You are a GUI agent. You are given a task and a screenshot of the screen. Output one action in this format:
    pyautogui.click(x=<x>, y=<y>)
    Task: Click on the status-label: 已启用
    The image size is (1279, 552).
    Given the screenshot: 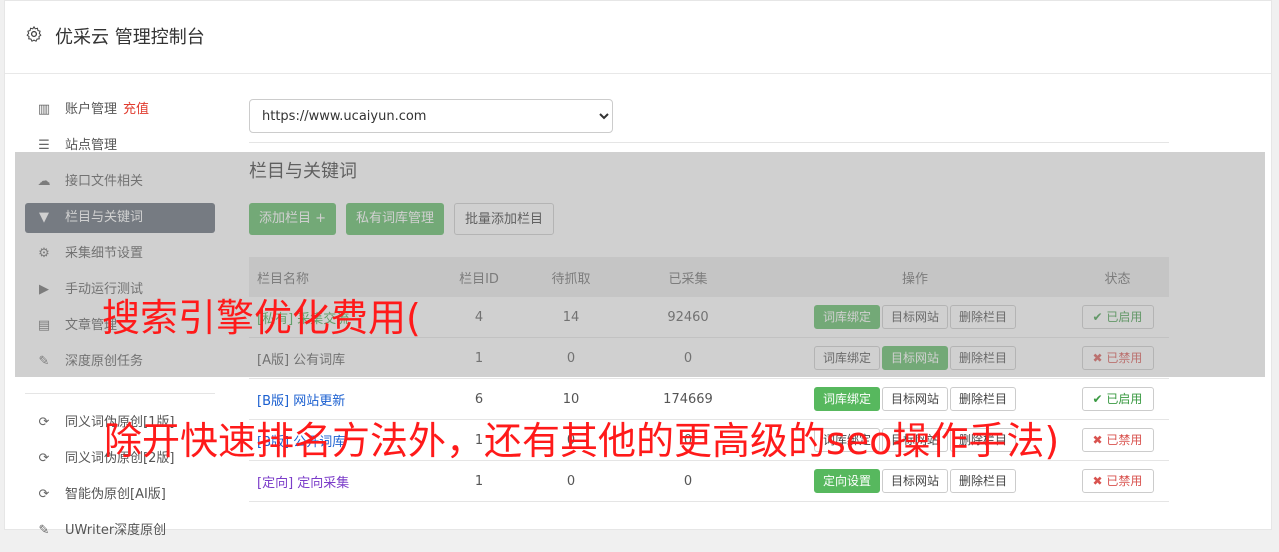 What is the action you would take?
    pyautogui.click(x=1124, y=399)
    